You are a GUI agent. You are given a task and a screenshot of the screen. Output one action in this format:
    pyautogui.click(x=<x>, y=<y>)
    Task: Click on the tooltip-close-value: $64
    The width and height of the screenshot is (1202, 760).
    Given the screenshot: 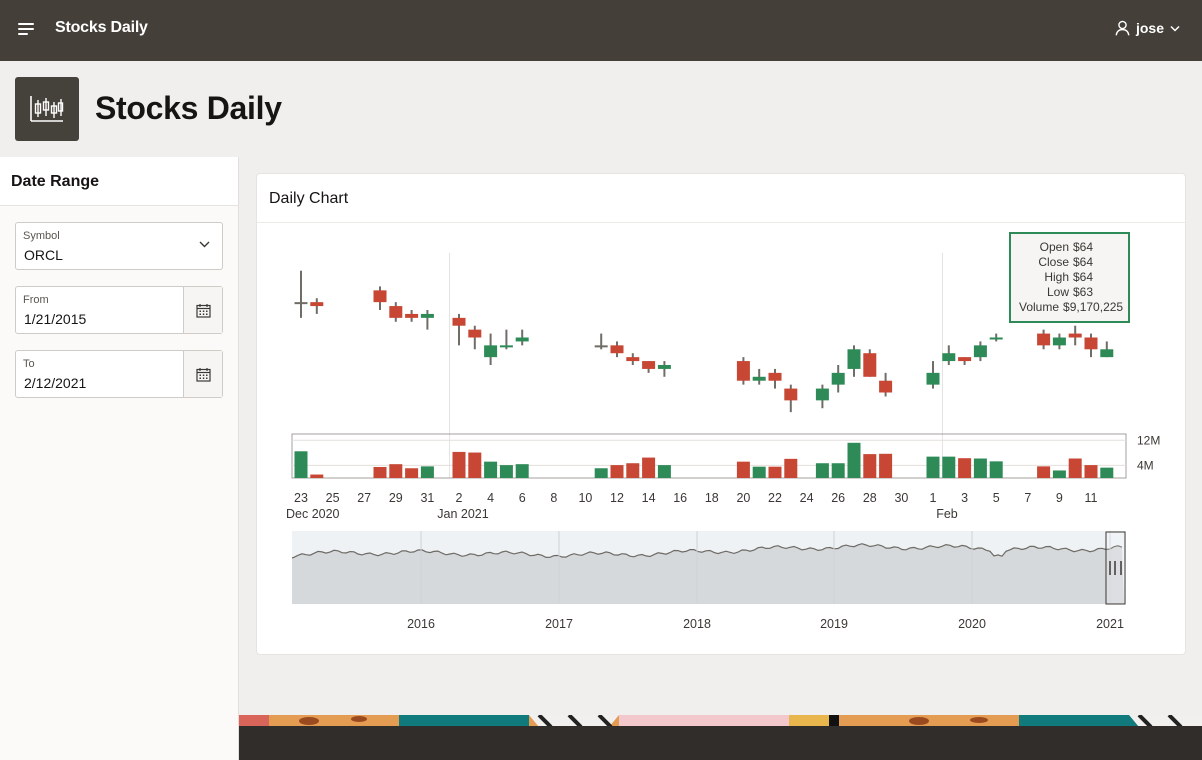 What is the action you would take?
    pyautogui.click(x=1083, y=262)
    